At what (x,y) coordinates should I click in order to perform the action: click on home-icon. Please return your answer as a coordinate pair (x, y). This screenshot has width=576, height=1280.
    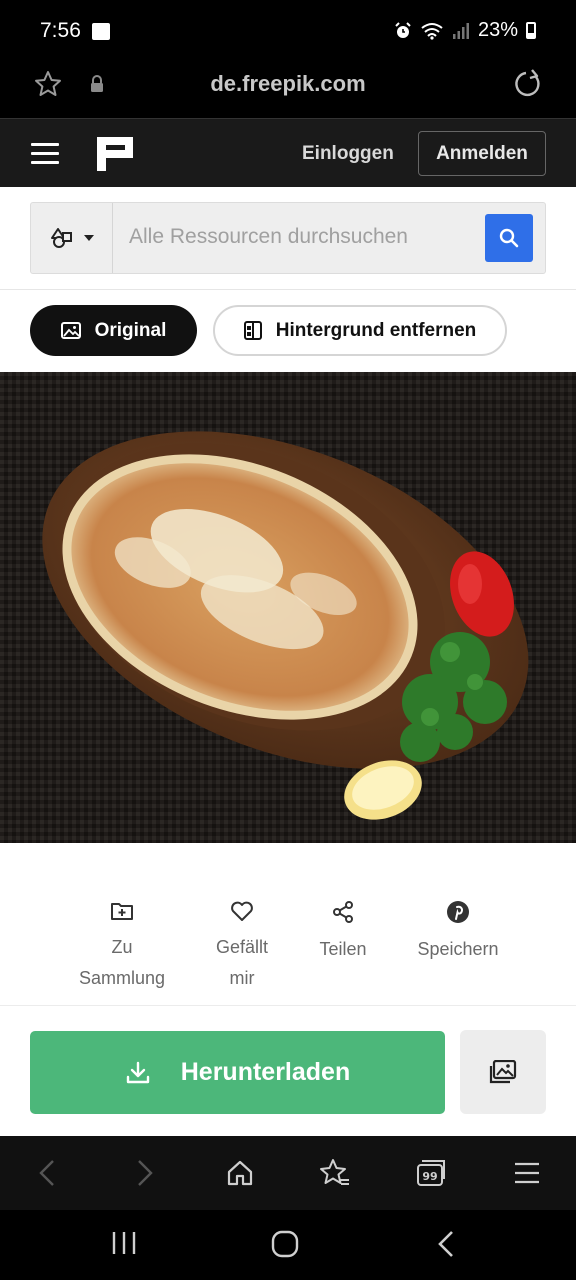
    Looking at the image, I should click on (240, 1173).